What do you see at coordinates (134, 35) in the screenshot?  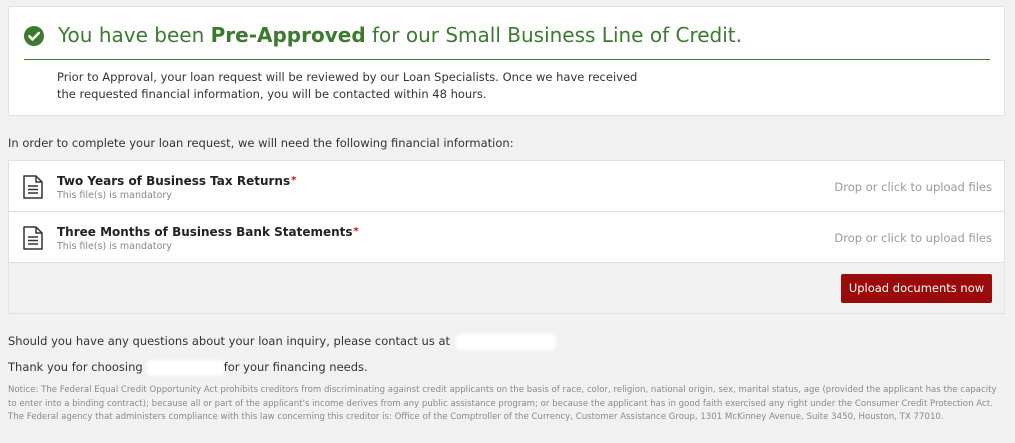 I see `headline-prefix: You have been` at bounding box center [134, 35].